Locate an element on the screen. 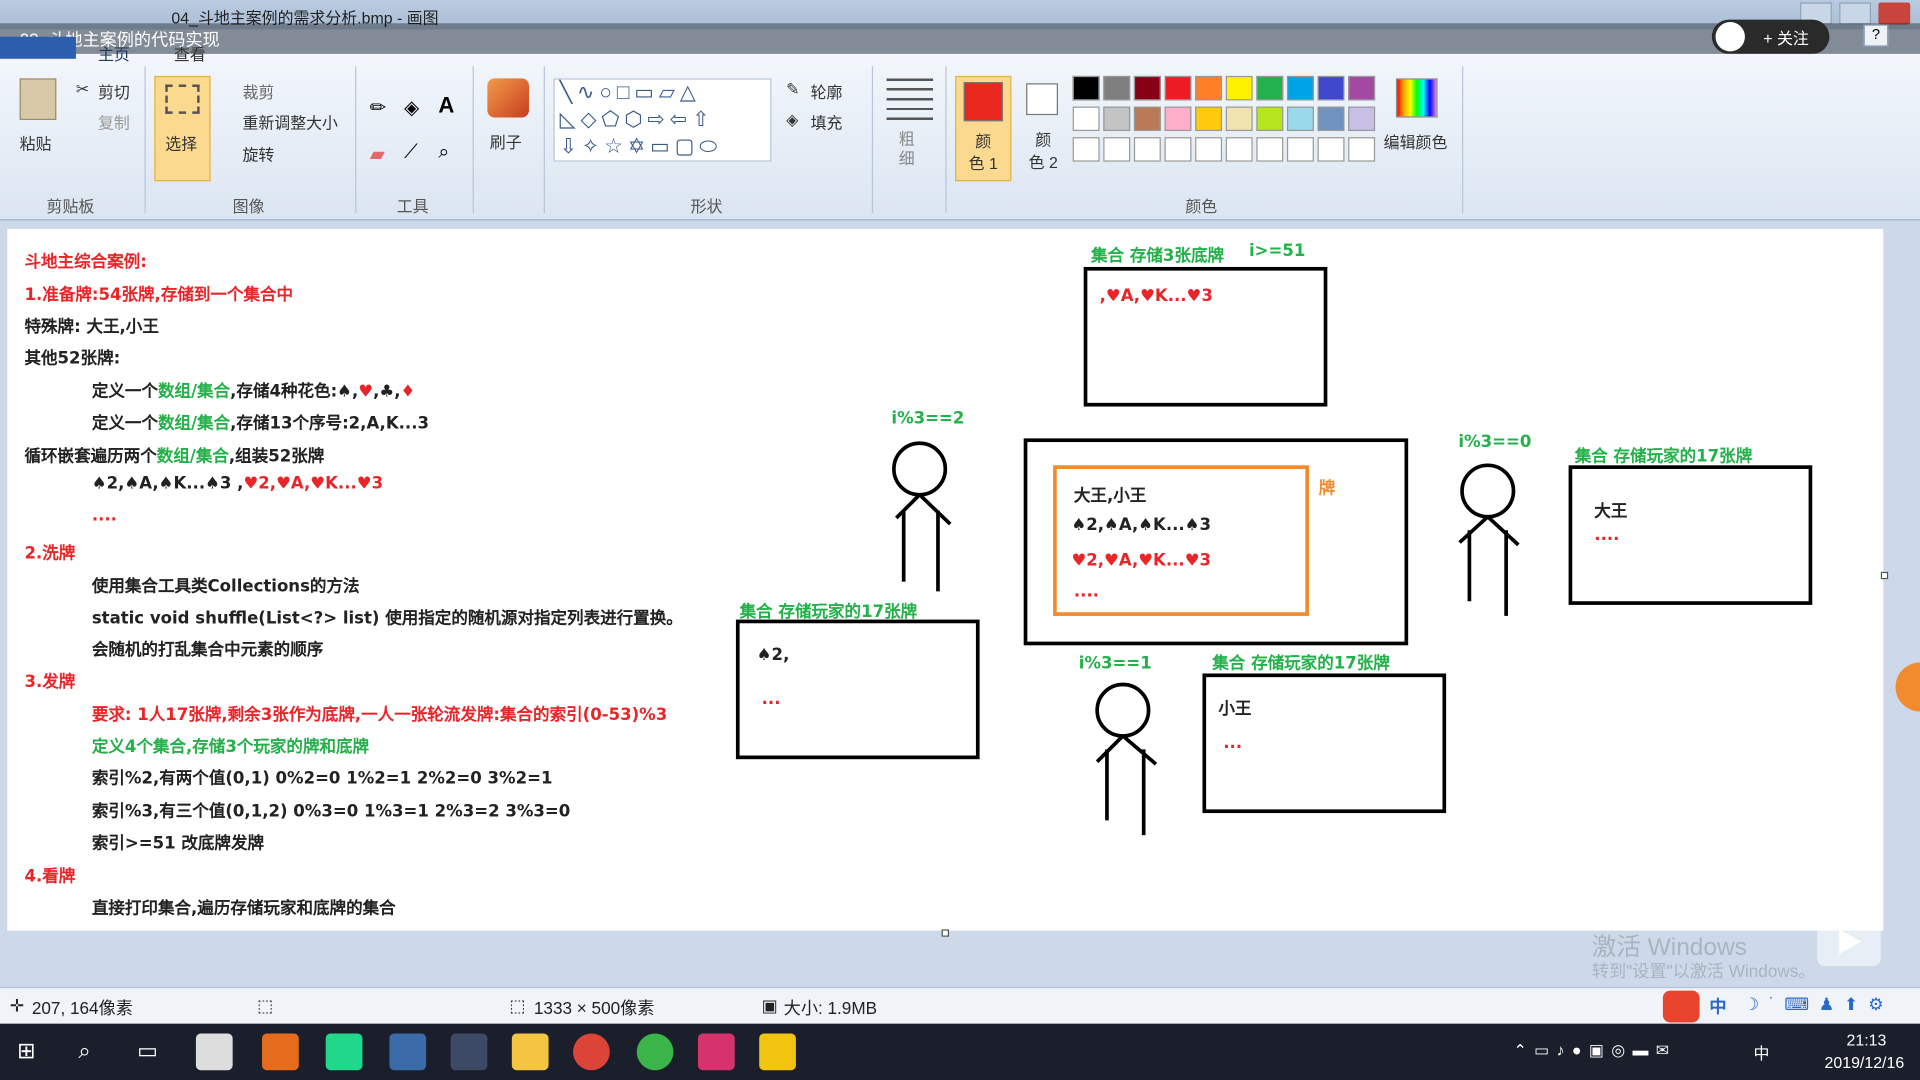  outline-button: 轮廓 is located at coordinates (827, 91).